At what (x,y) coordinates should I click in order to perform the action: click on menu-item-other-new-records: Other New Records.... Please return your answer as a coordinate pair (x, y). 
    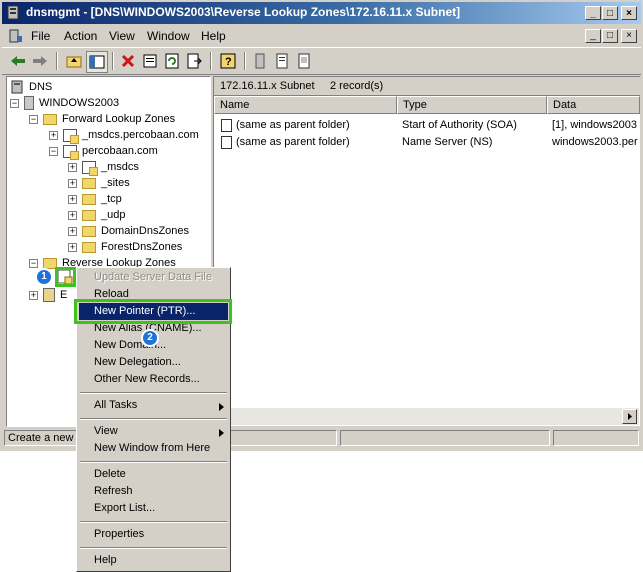
    Looking at the image, I should click on (153, 379).